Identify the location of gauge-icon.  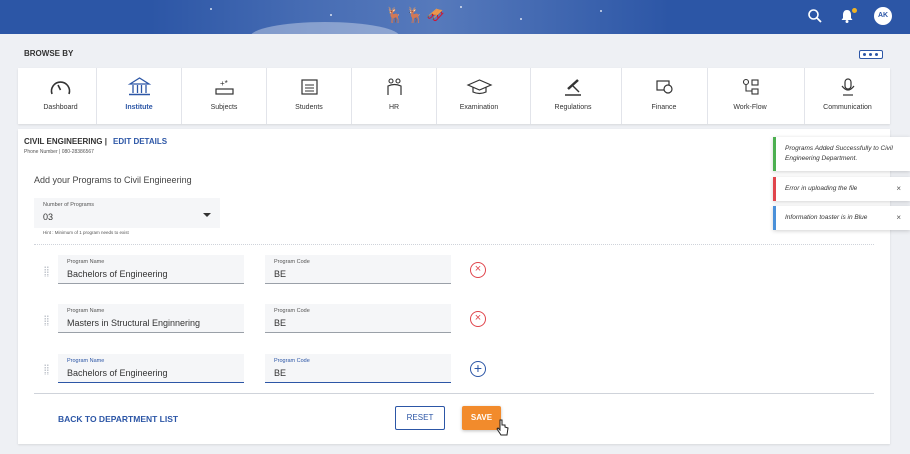
(60, 88).